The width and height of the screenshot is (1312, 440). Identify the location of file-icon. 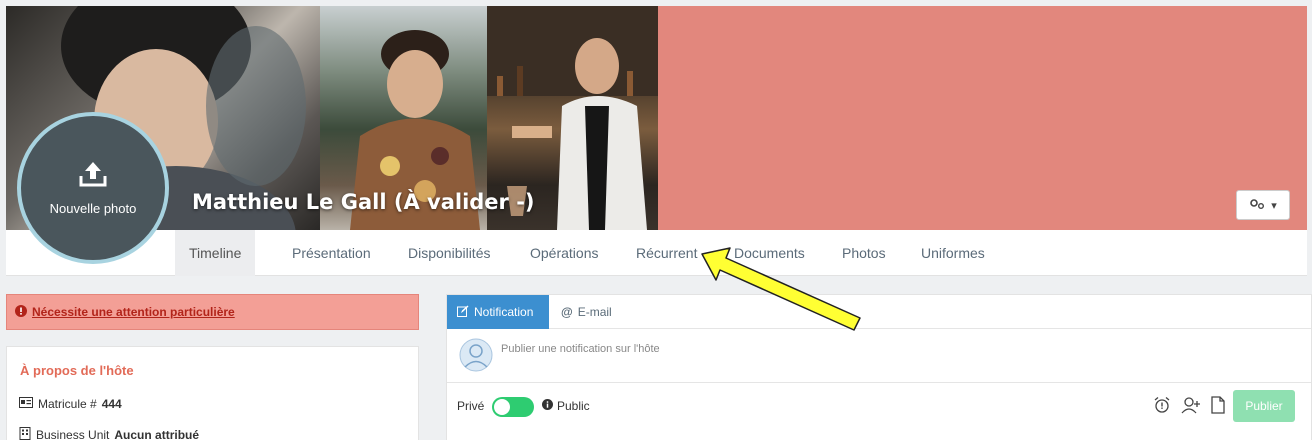
(1218, 407).